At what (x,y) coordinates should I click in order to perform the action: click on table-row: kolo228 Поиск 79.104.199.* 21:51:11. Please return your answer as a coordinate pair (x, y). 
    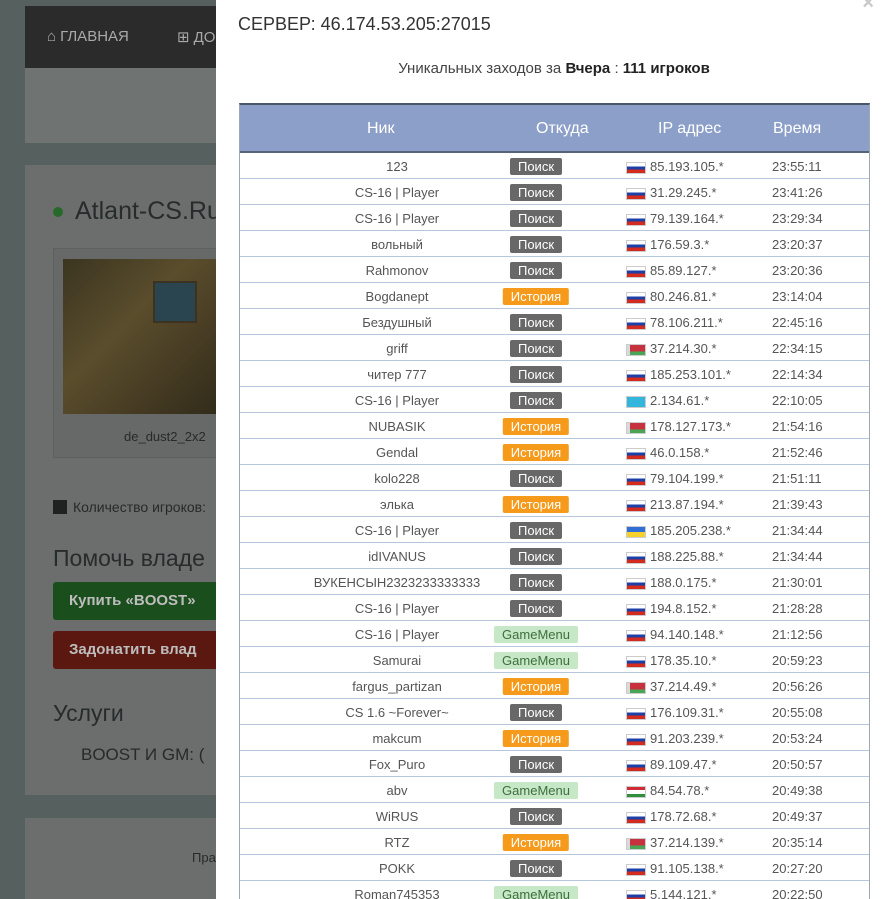
    Looking at the image, I should click on (554, 478).